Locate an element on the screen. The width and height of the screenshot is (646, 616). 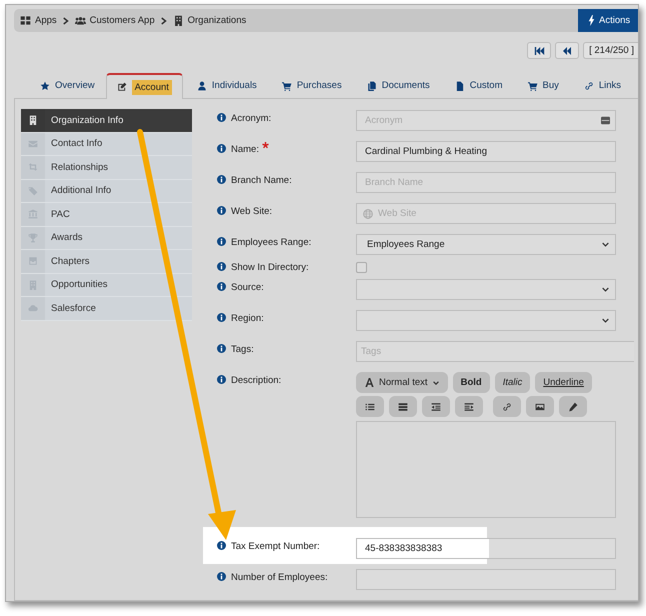
envelope-icon is located at coordinates (33, 143).